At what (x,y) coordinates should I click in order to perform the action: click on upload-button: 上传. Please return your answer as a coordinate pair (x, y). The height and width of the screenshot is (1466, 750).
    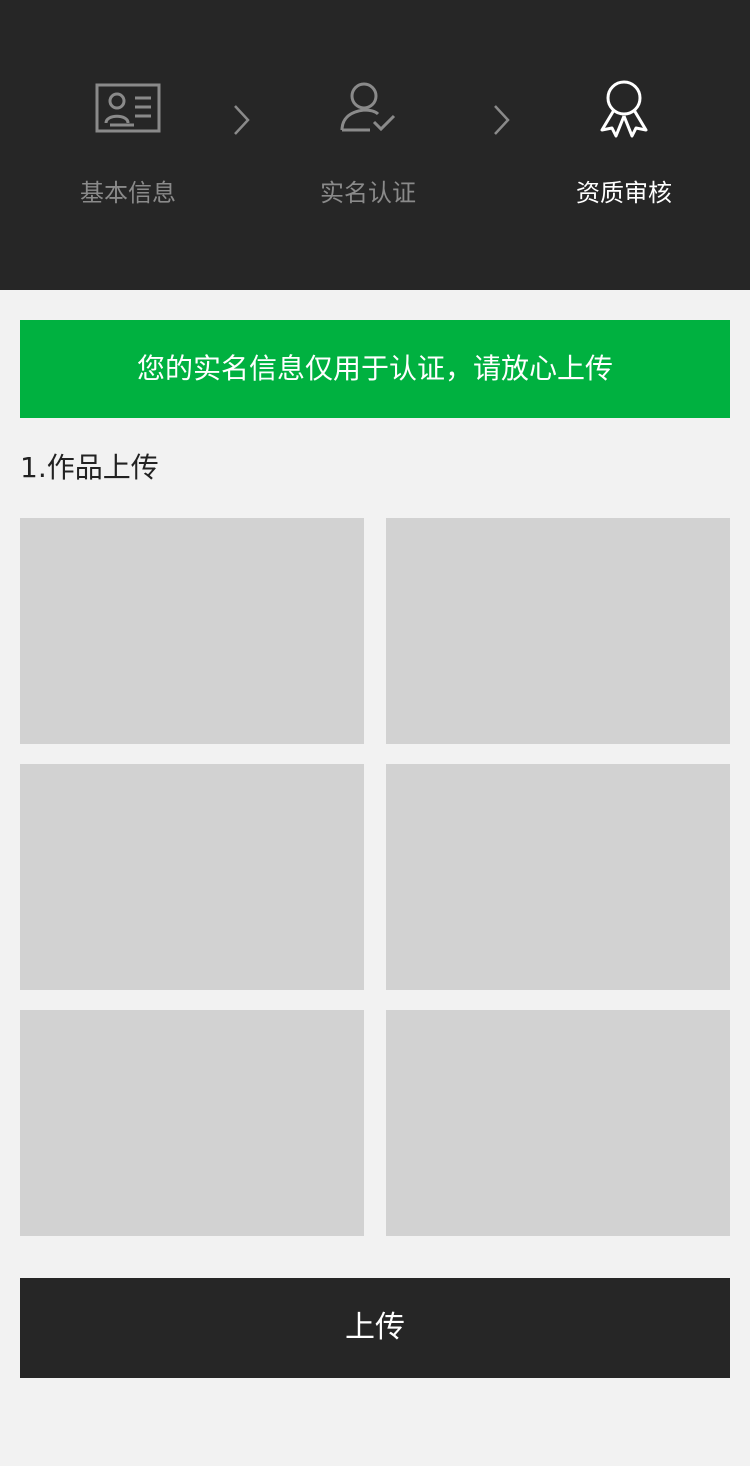
    Looking at the image, I should click on (375, 1328).